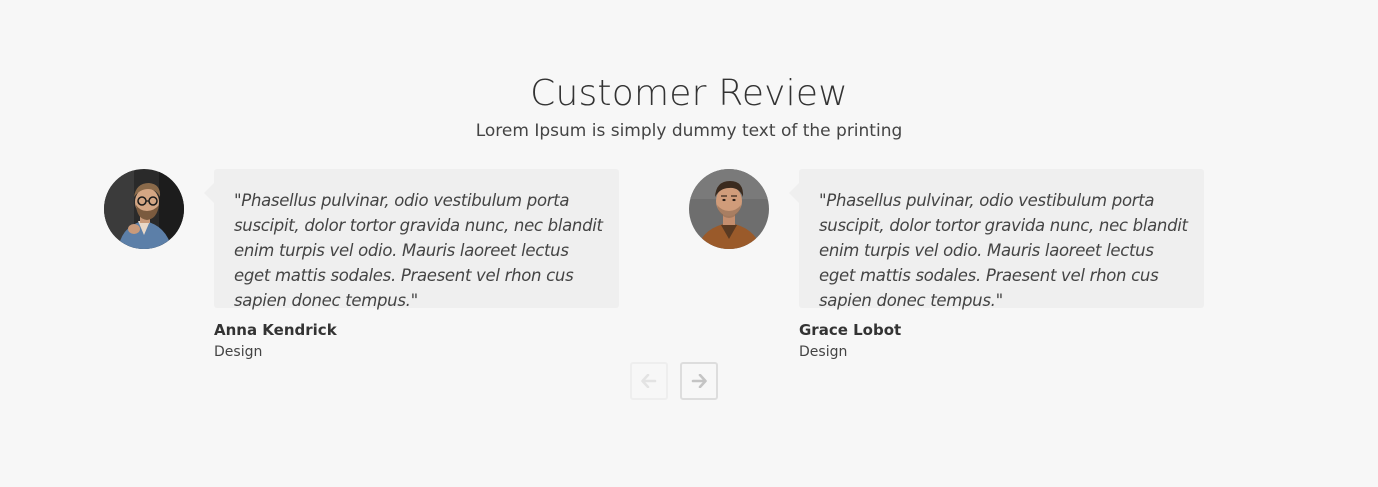 Image resolution: width=1378 pixels, height=487 pixels. I want to click on man-with-glasses-photo, so click(144, 209).